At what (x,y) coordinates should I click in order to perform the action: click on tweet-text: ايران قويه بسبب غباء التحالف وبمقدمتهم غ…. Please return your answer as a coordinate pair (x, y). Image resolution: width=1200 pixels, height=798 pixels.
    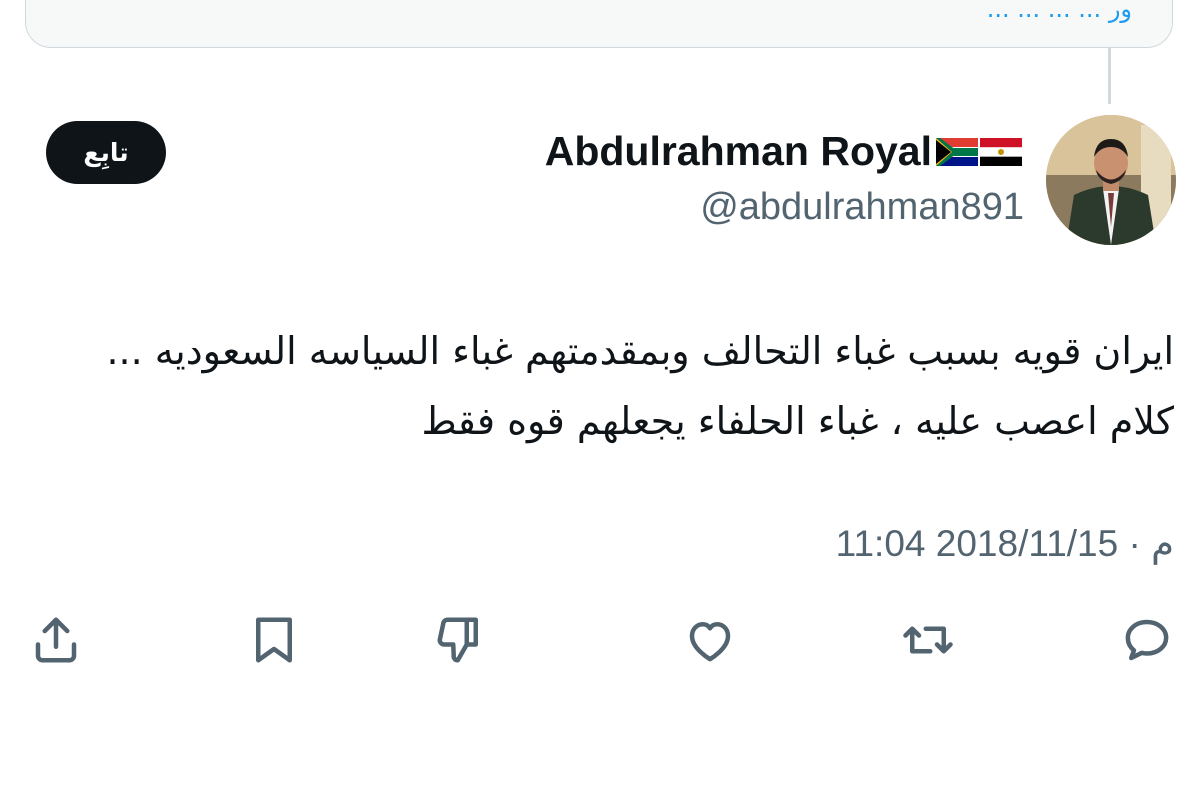
    Looking at the image, I should click on (640, 386).